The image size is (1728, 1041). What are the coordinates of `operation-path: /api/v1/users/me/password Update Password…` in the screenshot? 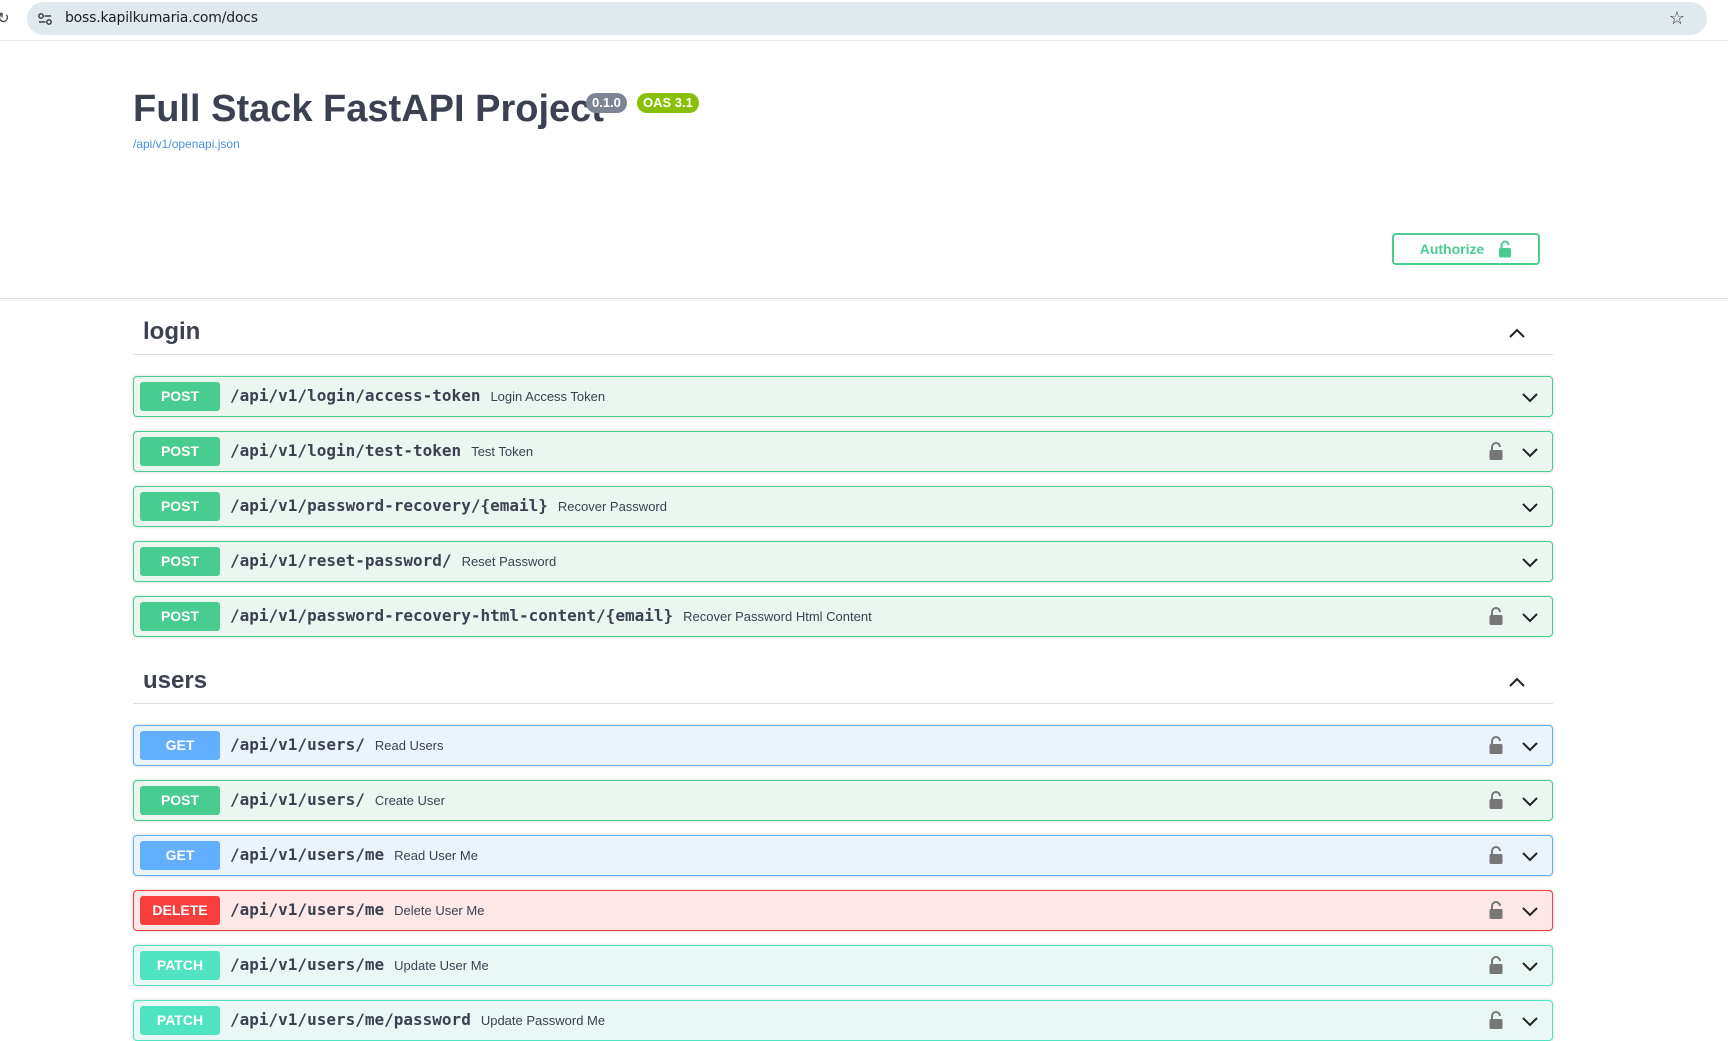 It's located at (417, 1019).